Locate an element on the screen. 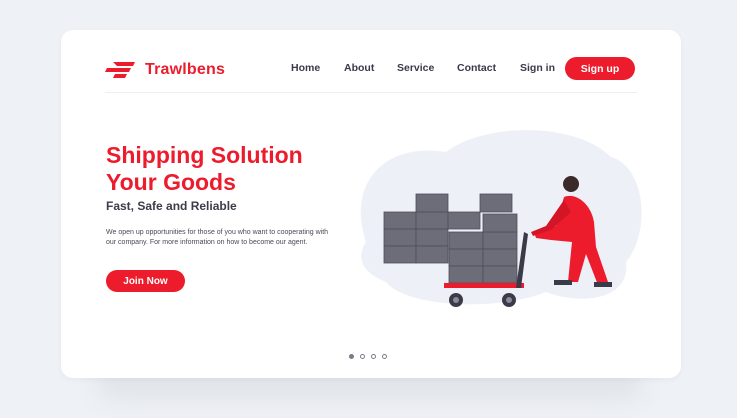 The height and width of the screenshot is (418, 737). nav-about: About is located at coordinates (359, 68).